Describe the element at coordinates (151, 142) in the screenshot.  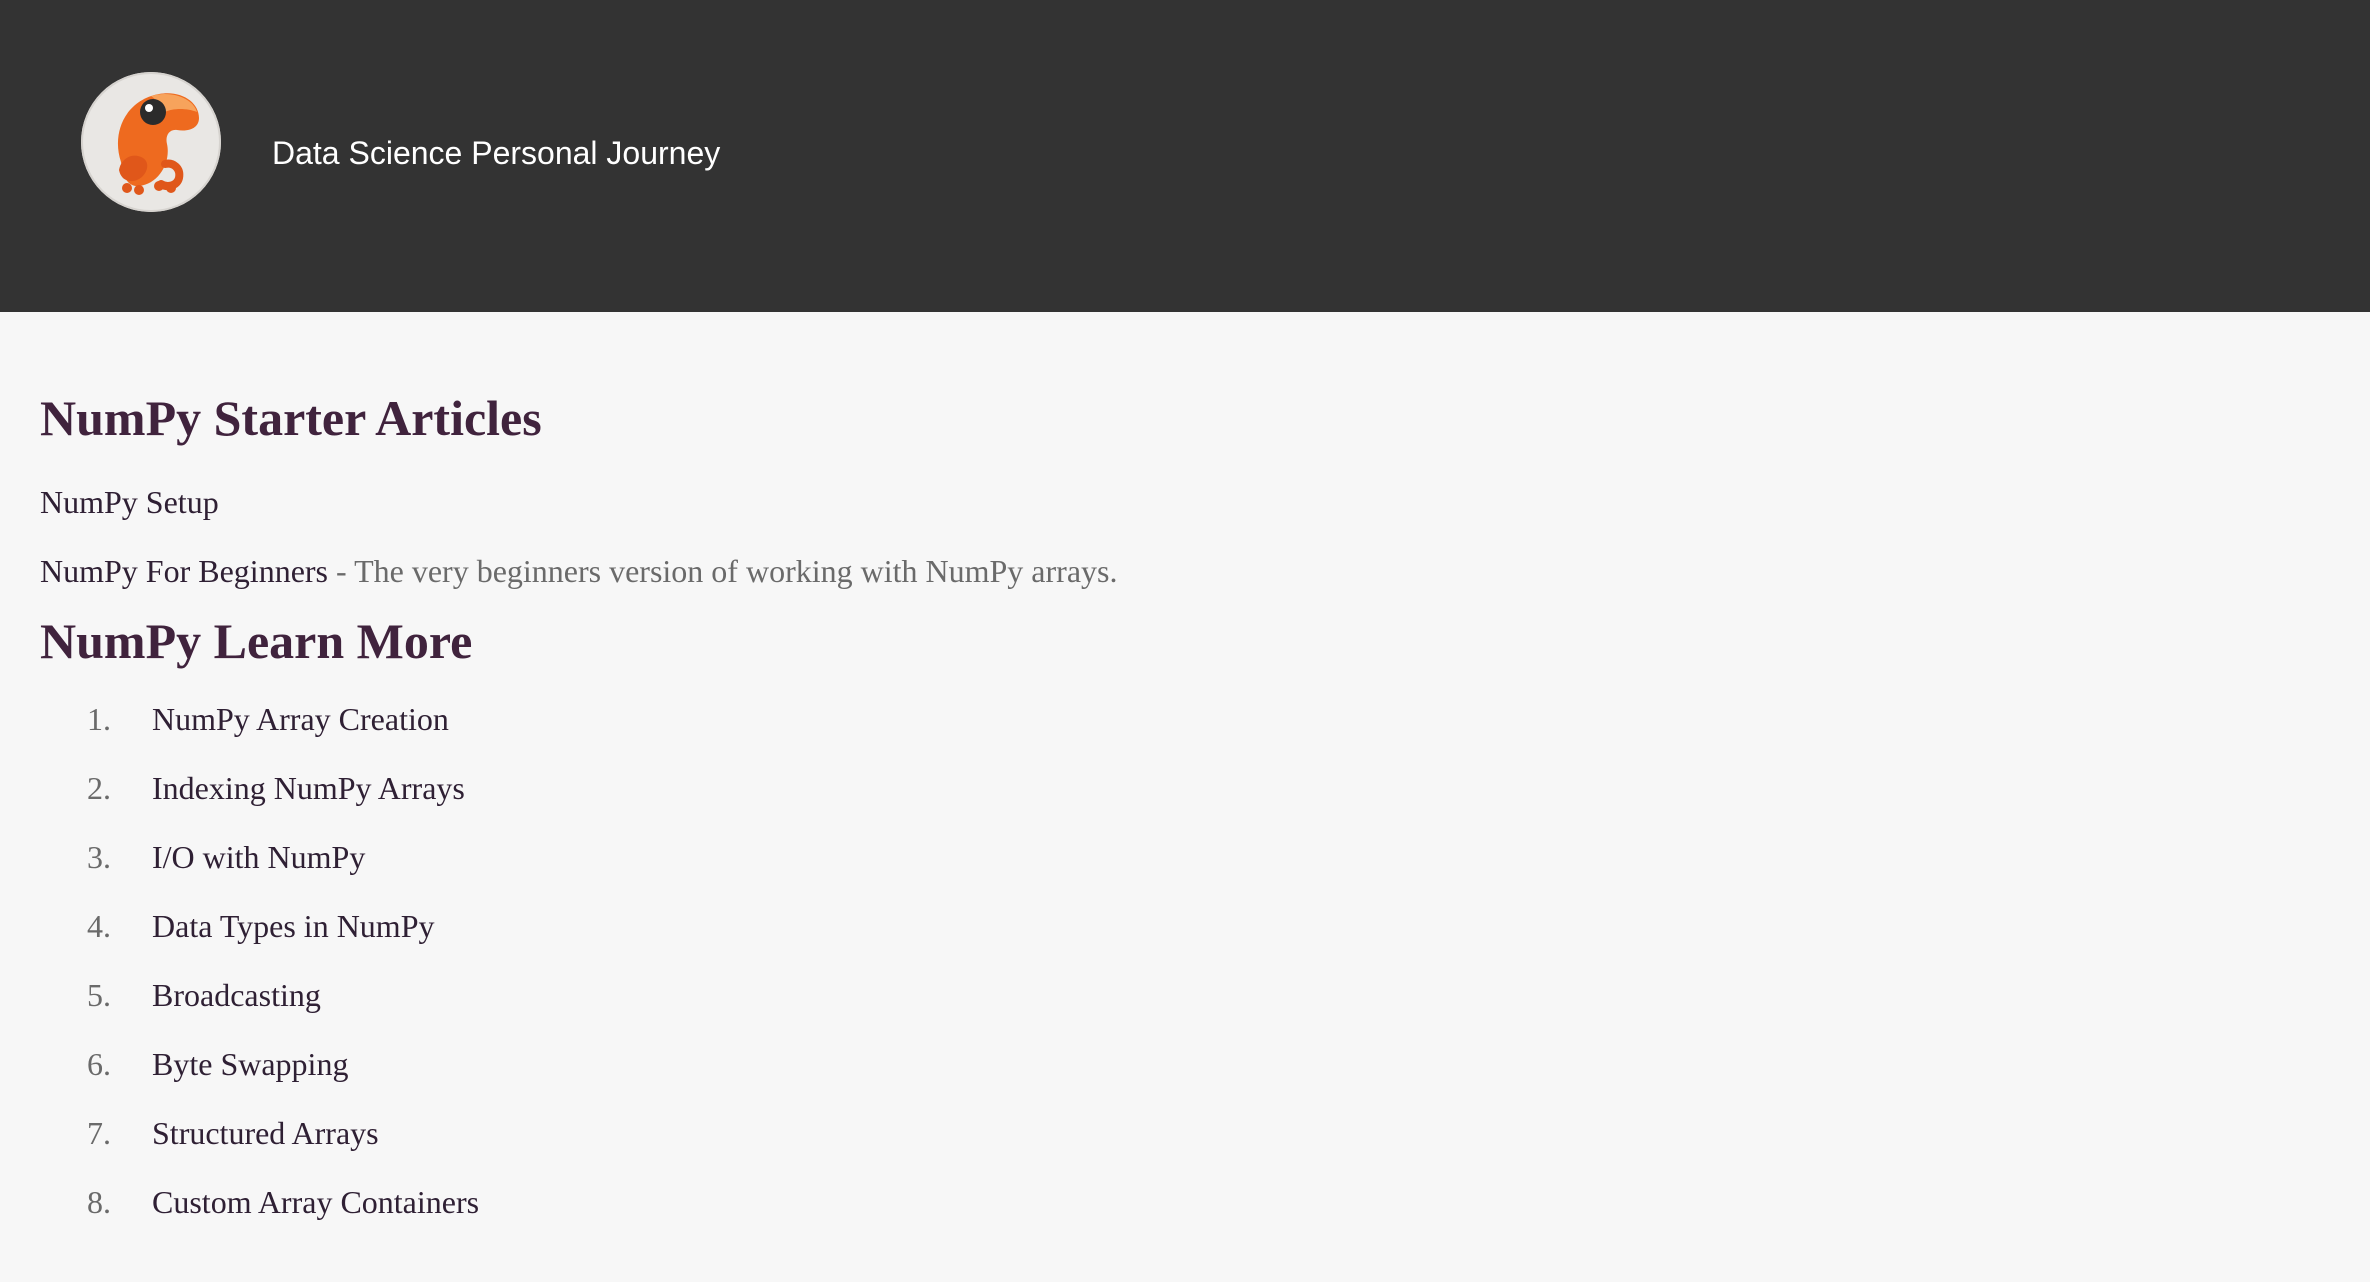
I see `frog-logo-icon` at that location.